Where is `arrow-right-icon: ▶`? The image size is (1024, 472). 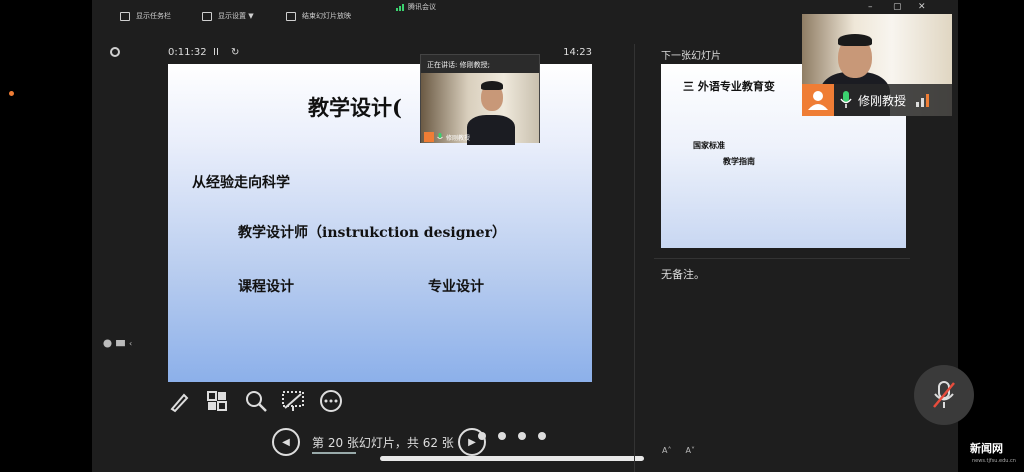 arrow-right-icon: ▶ is located at coordinates (472, 442).